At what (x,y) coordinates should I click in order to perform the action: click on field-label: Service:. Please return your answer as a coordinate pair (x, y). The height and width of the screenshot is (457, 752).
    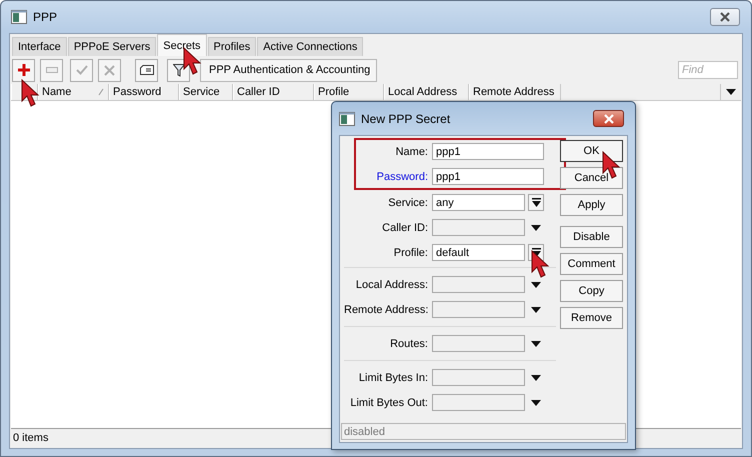
    Looking at the image, I should click on (408, 202).